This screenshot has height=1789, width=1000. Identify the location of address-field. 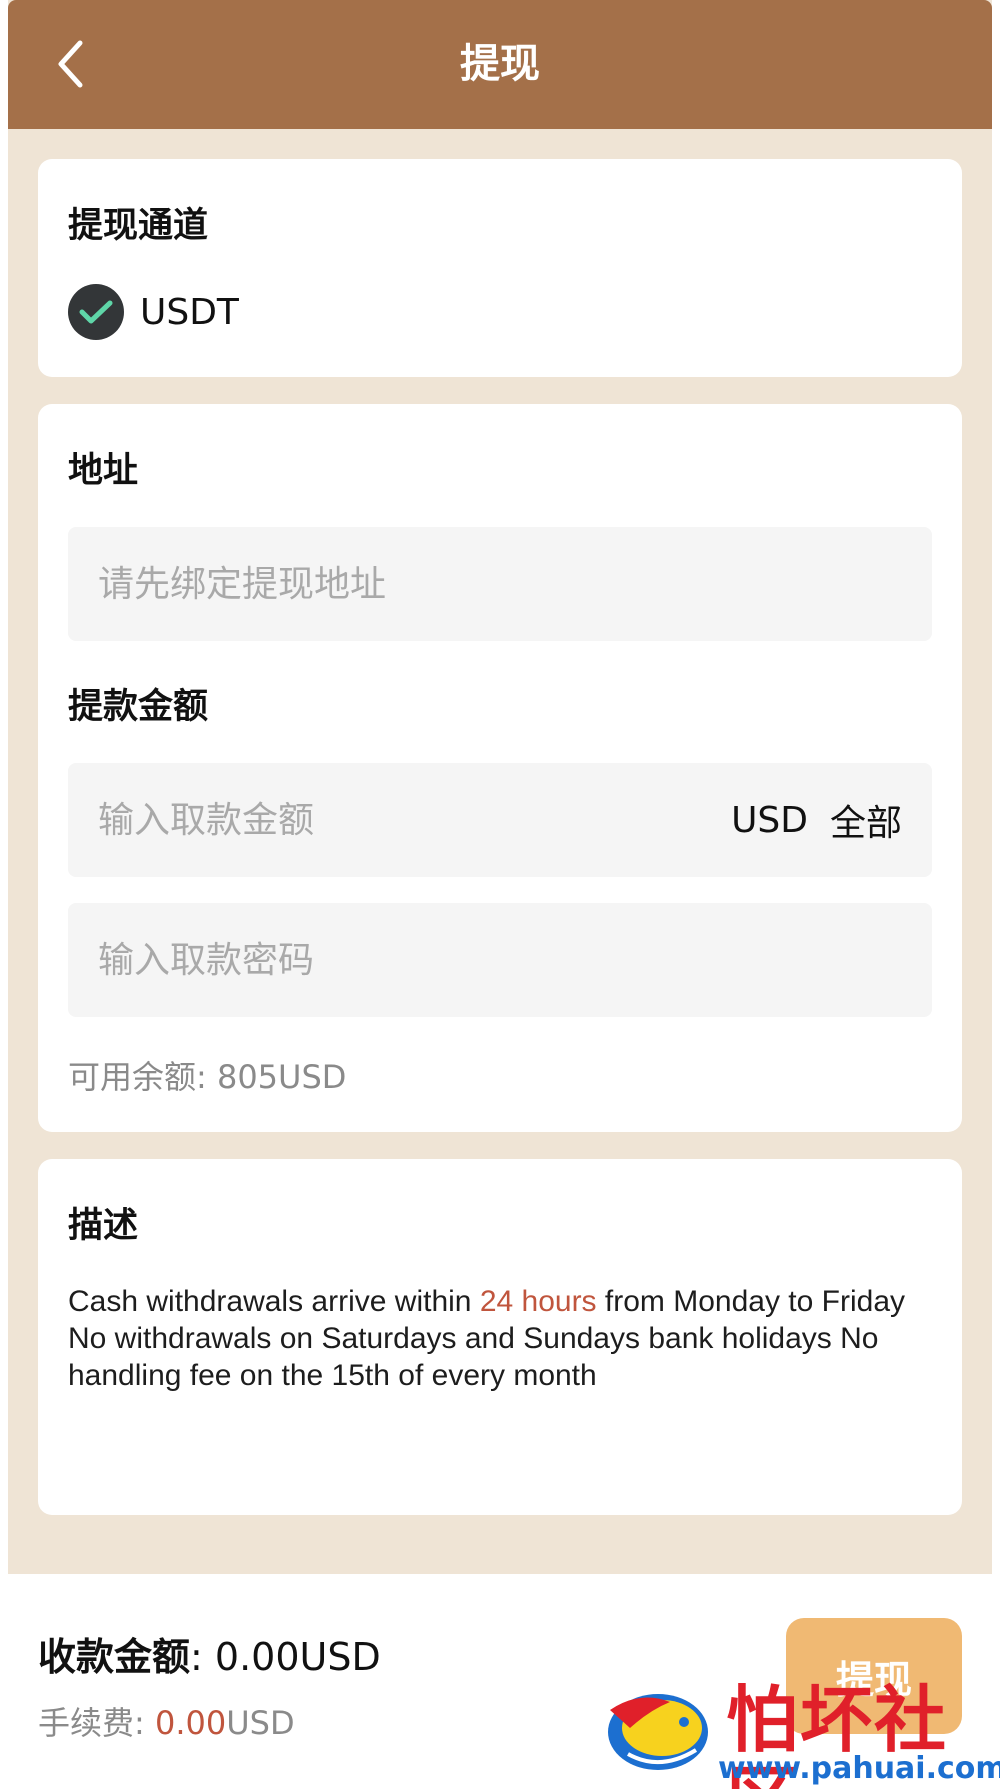
(500, 584).